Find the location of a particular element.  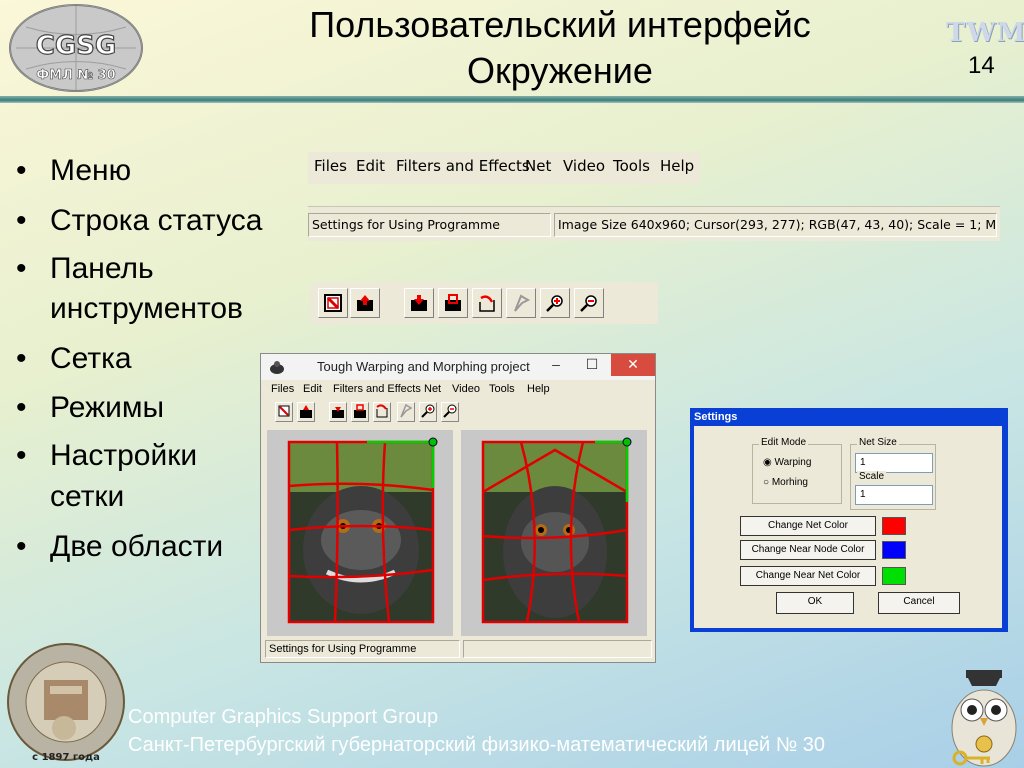

app-net-button is located at coordinates (406, 412).